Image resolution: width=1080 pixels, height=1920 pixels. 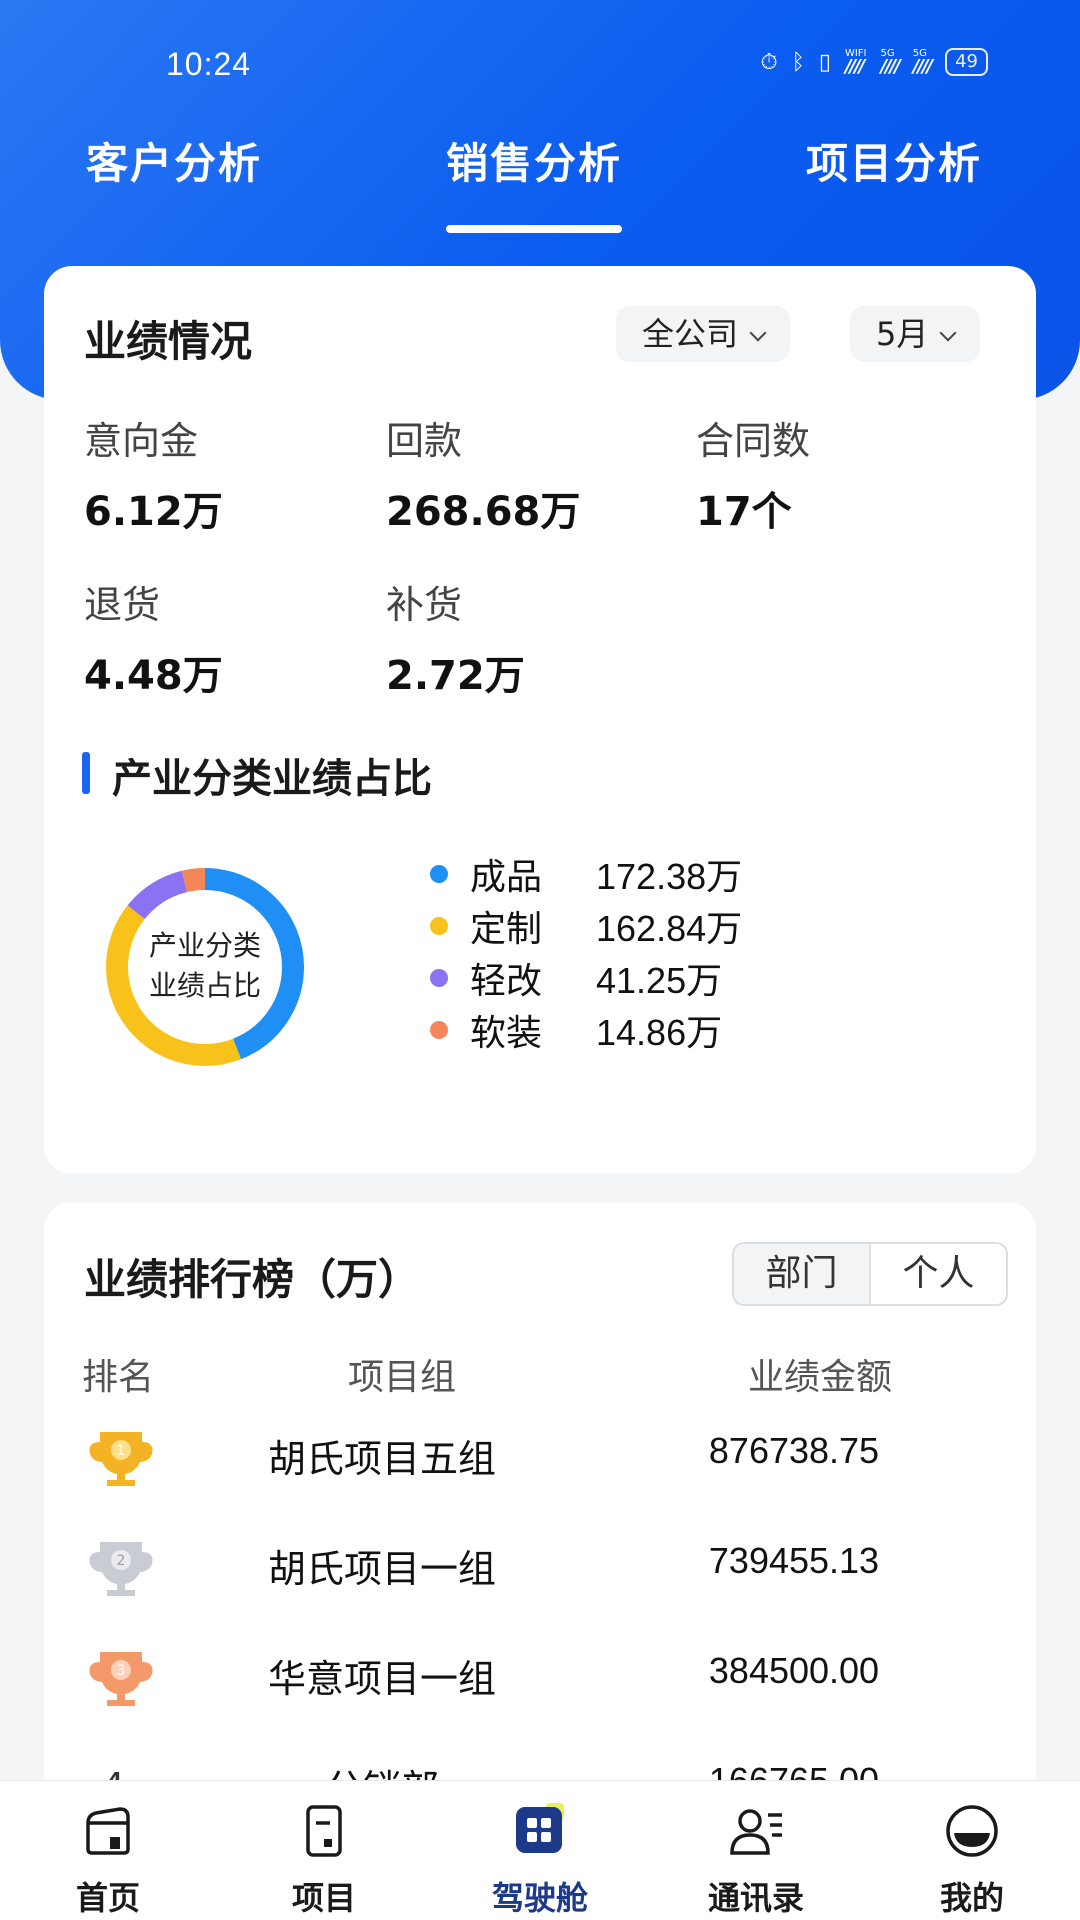 I want to click on ranking-segment-control: 部门 个人, so click(x=870, y=1274).